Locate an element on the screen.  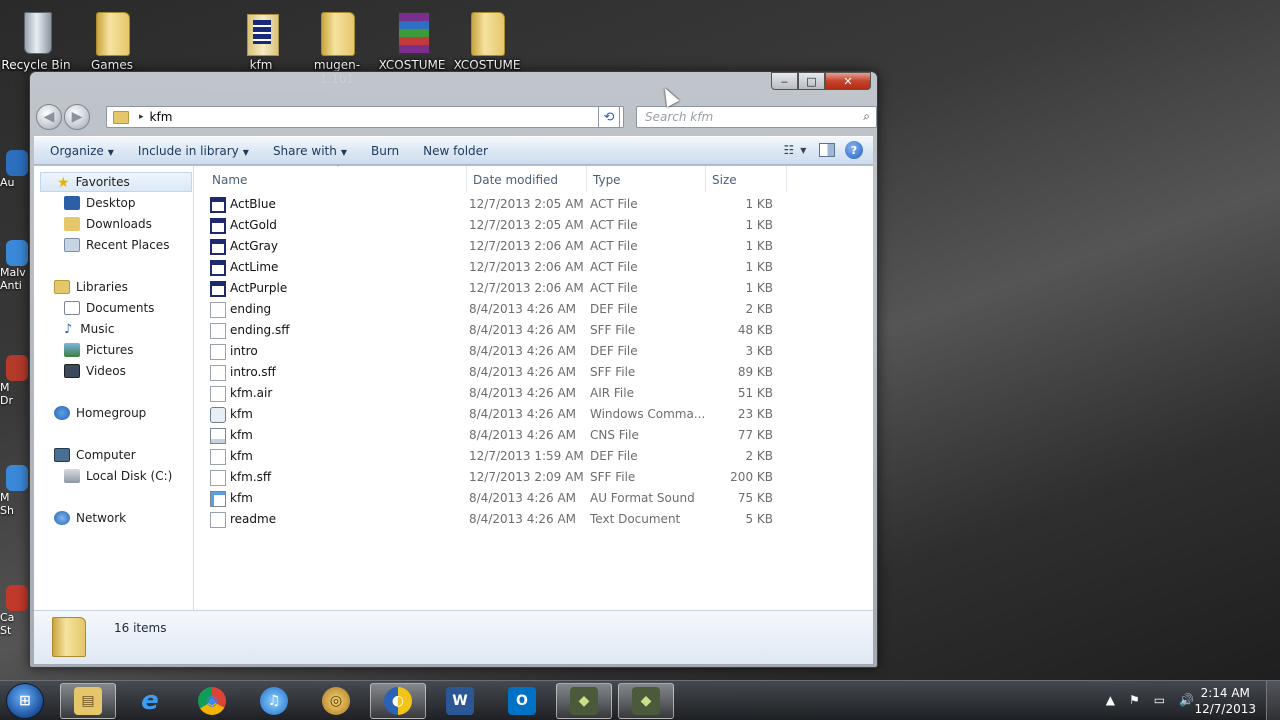
taskbar-app-outlook: O is located at coordinates (522, 701).